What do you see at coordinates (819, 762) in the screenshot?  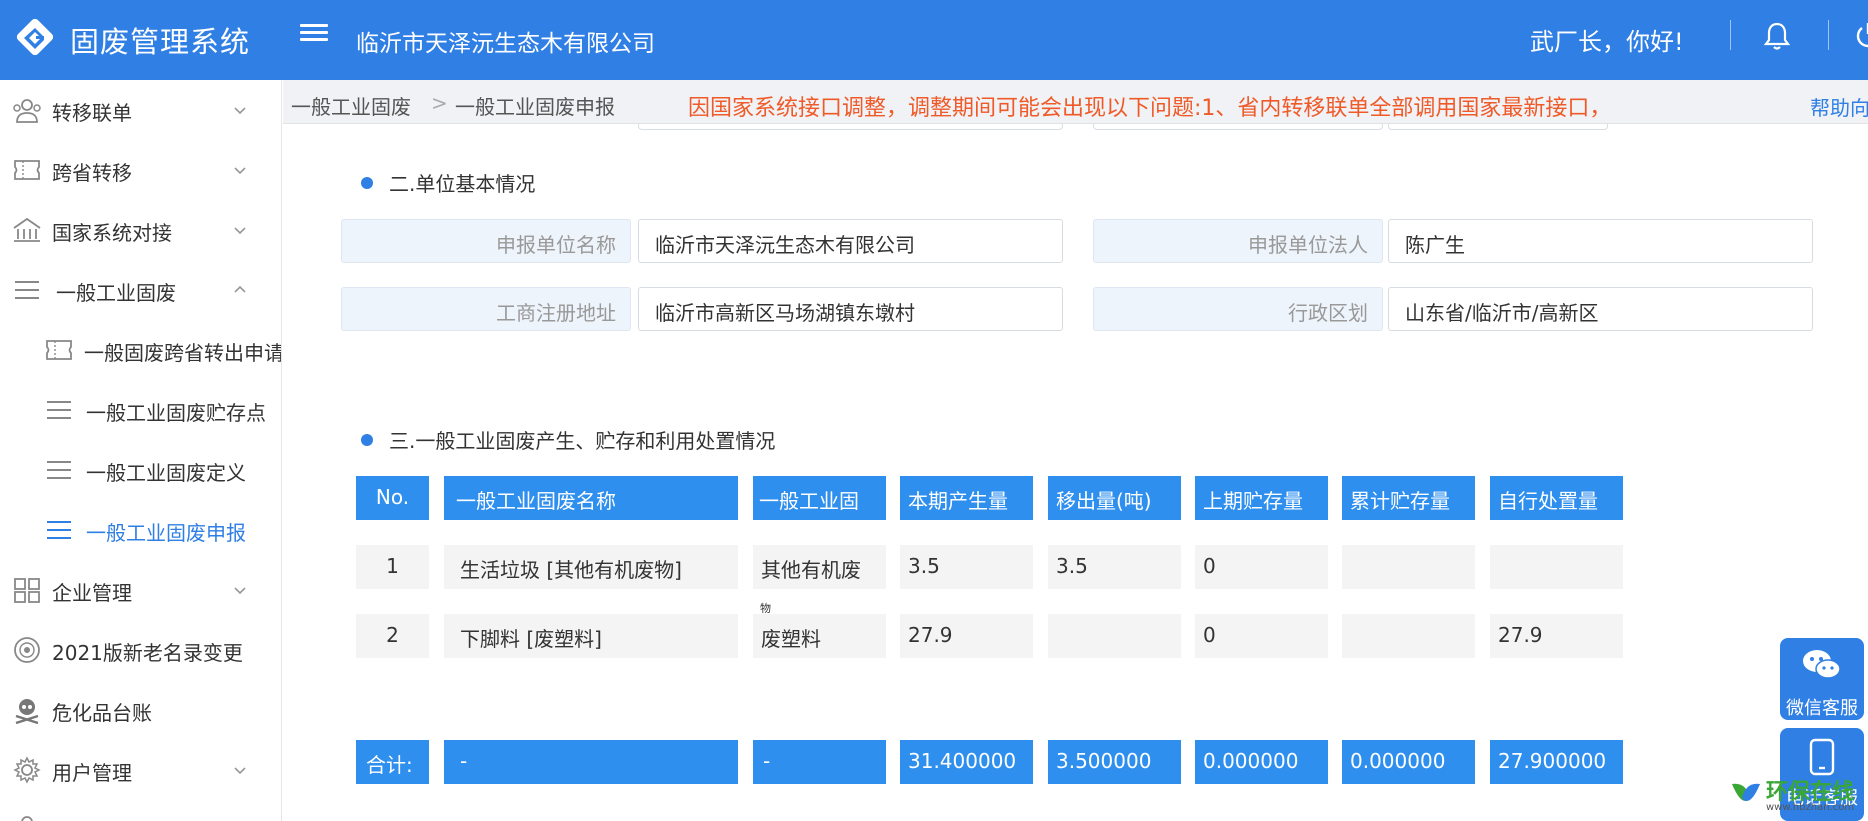 I see `totals-cell: -` at bounding box center [819, 762].